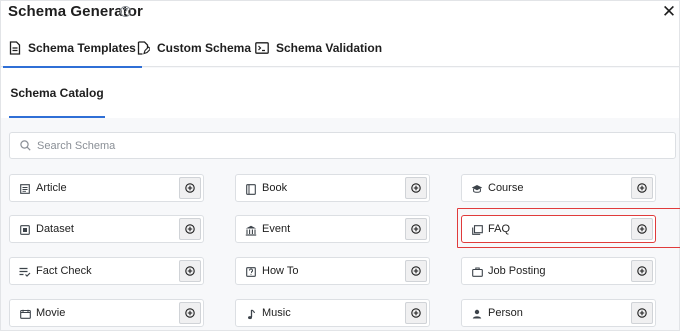 The width and height of the screenshot is (680, 331). Describe the element at coordinates (51, 188) in the screenshot. I see `schema-label: Article` at that location.